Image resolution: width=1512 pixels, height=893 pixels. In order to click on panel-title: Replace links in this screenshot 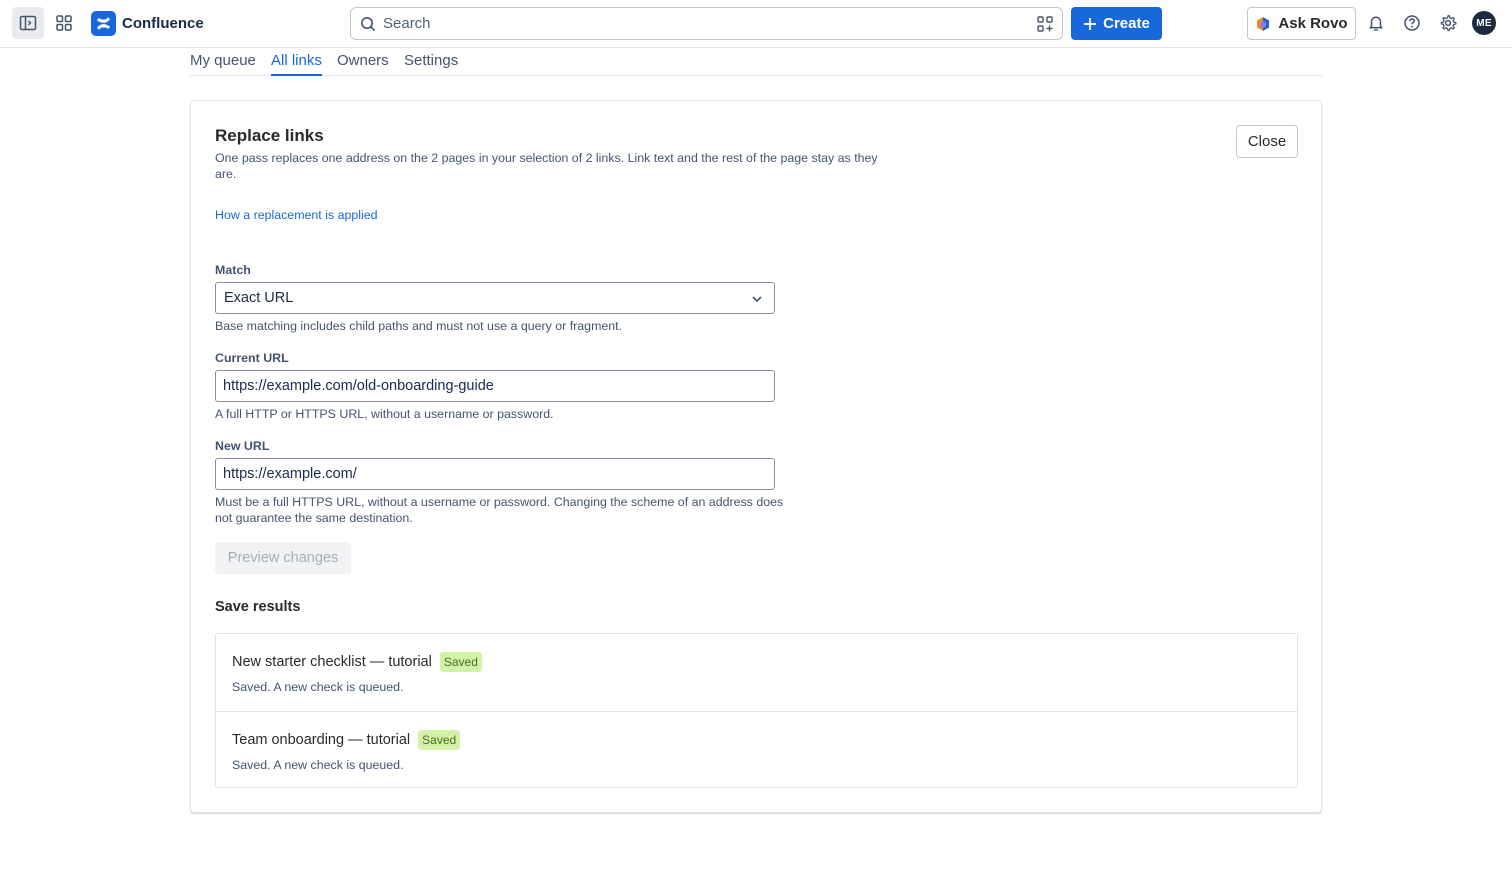, I will do `click(269, 135)`.